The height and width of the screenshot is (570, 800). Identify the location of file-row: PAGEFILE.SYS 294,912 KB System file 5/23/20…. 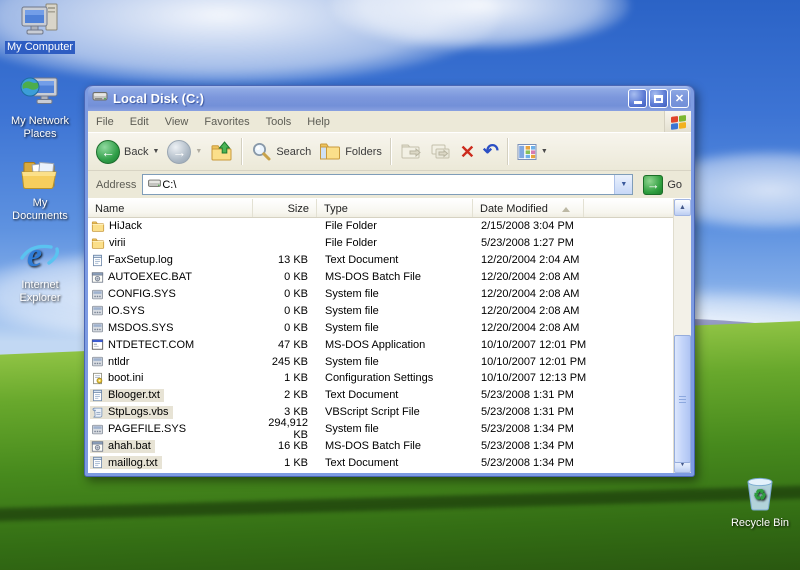
(380, 429).